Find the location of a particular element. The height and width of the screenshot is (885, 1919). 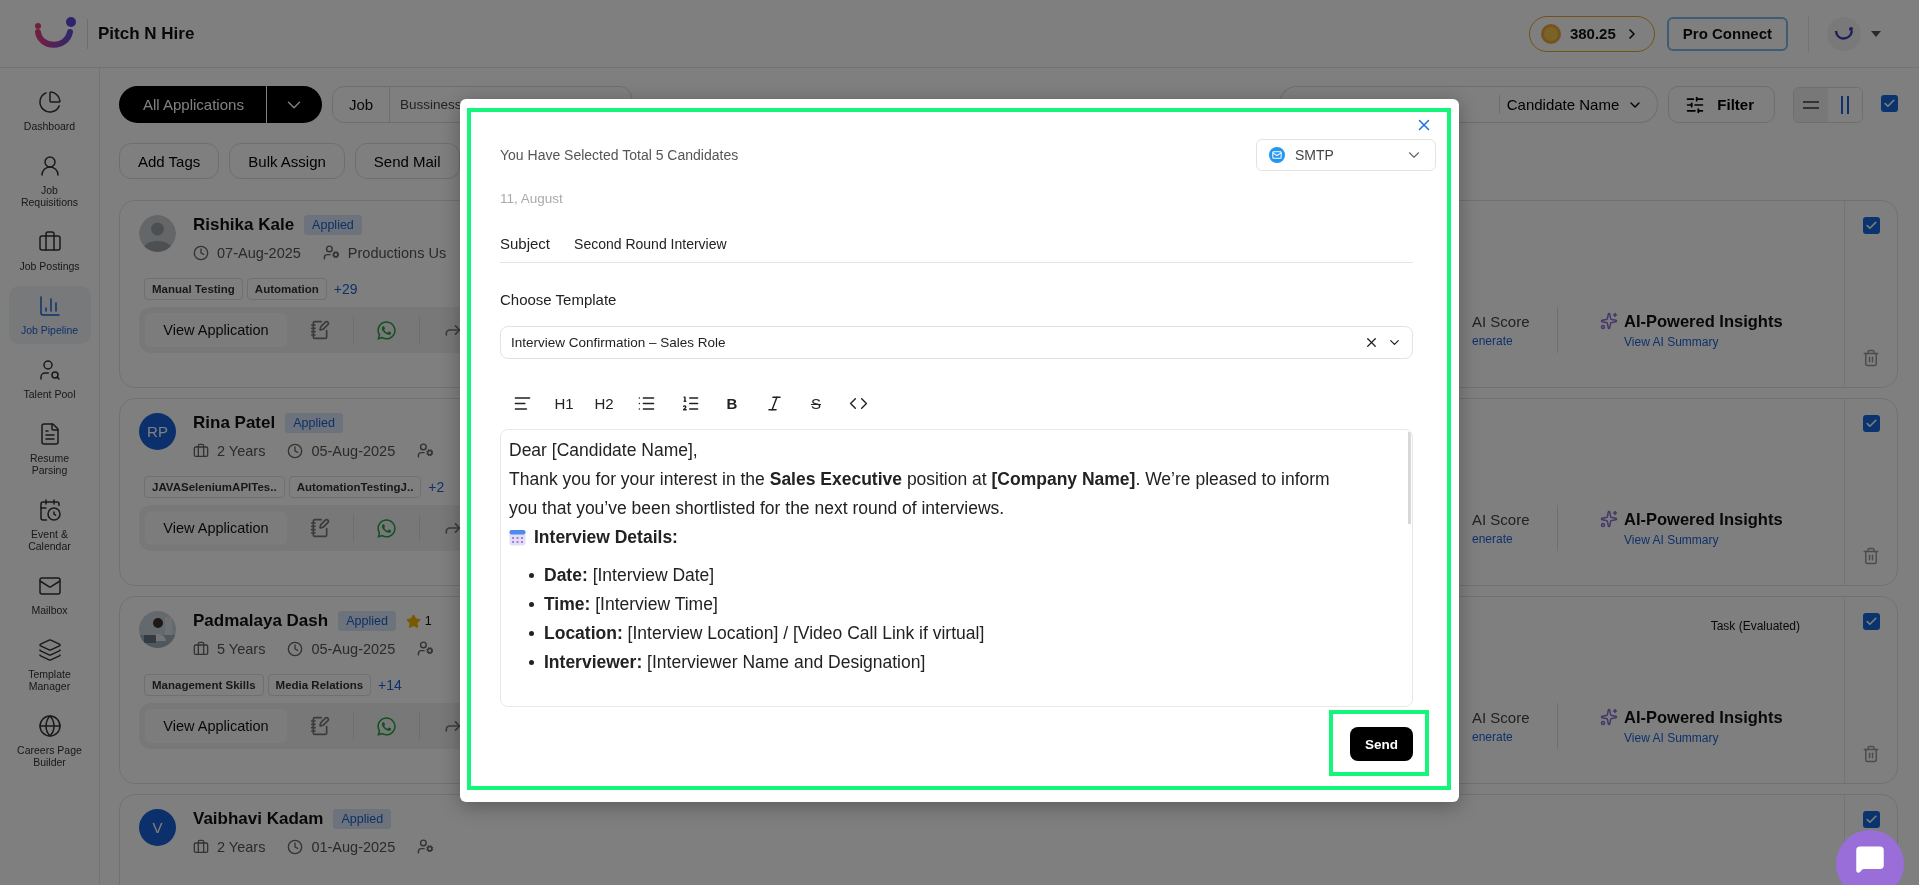

sidebar-item: Careers Page Builder is located at coordinates (49, 741).